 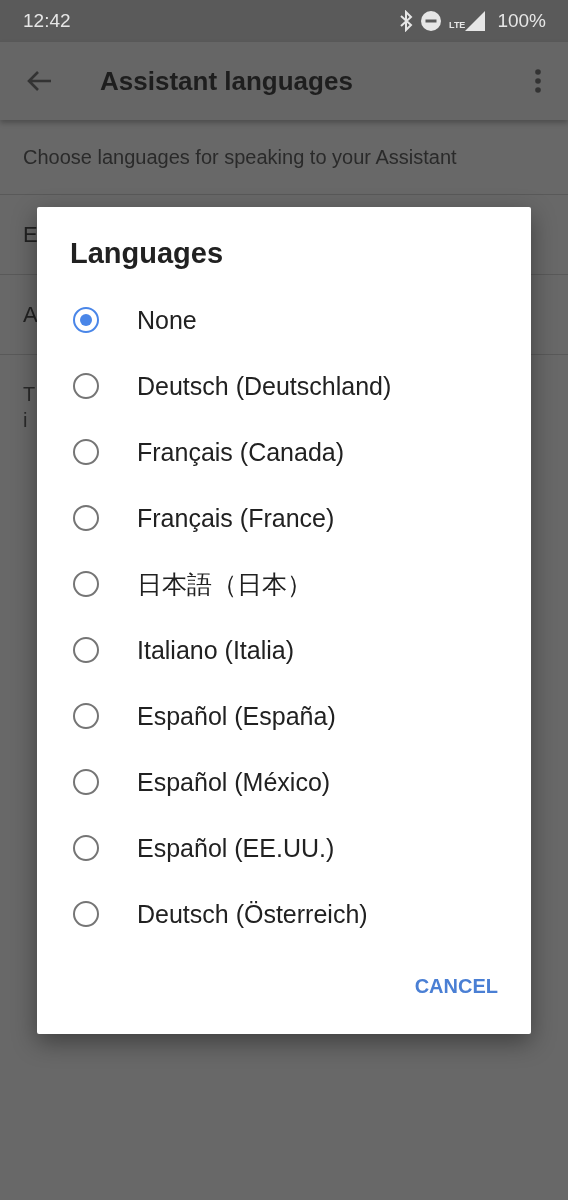 I want to click on language-option: Deutsch (Österreich), so click(x=252, y=914).